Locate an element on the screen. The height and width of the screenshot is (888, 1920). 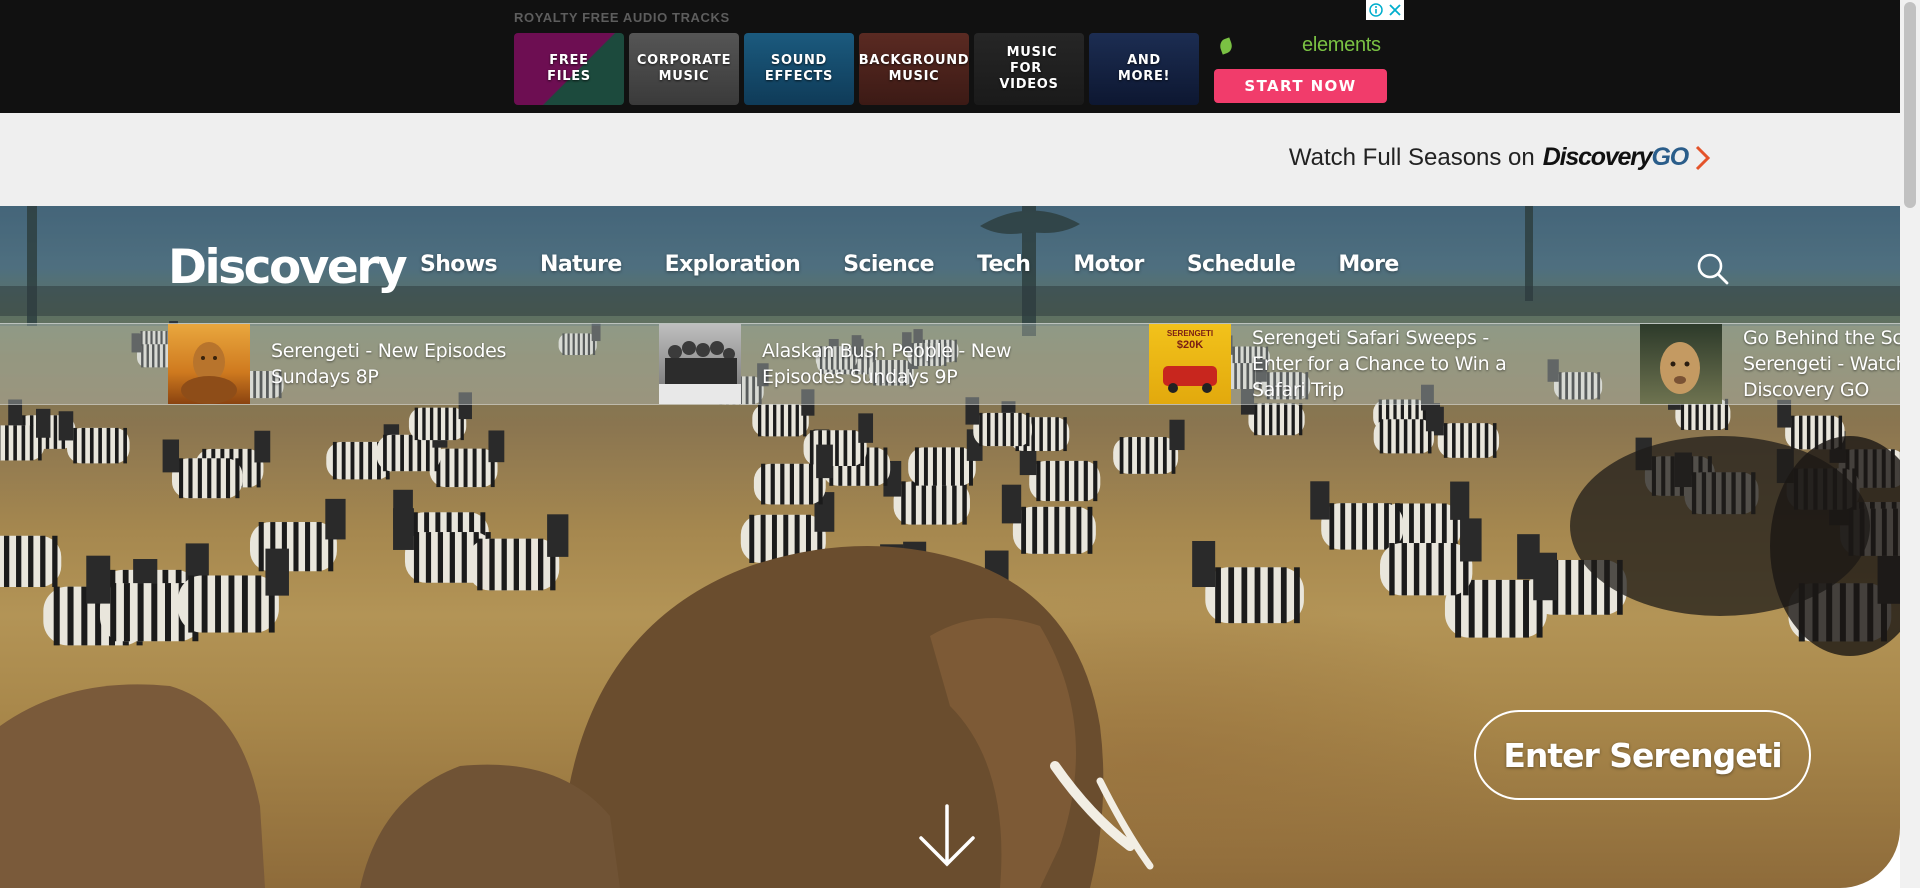
chevron-right-icon is located at coordinates (1703, 157).